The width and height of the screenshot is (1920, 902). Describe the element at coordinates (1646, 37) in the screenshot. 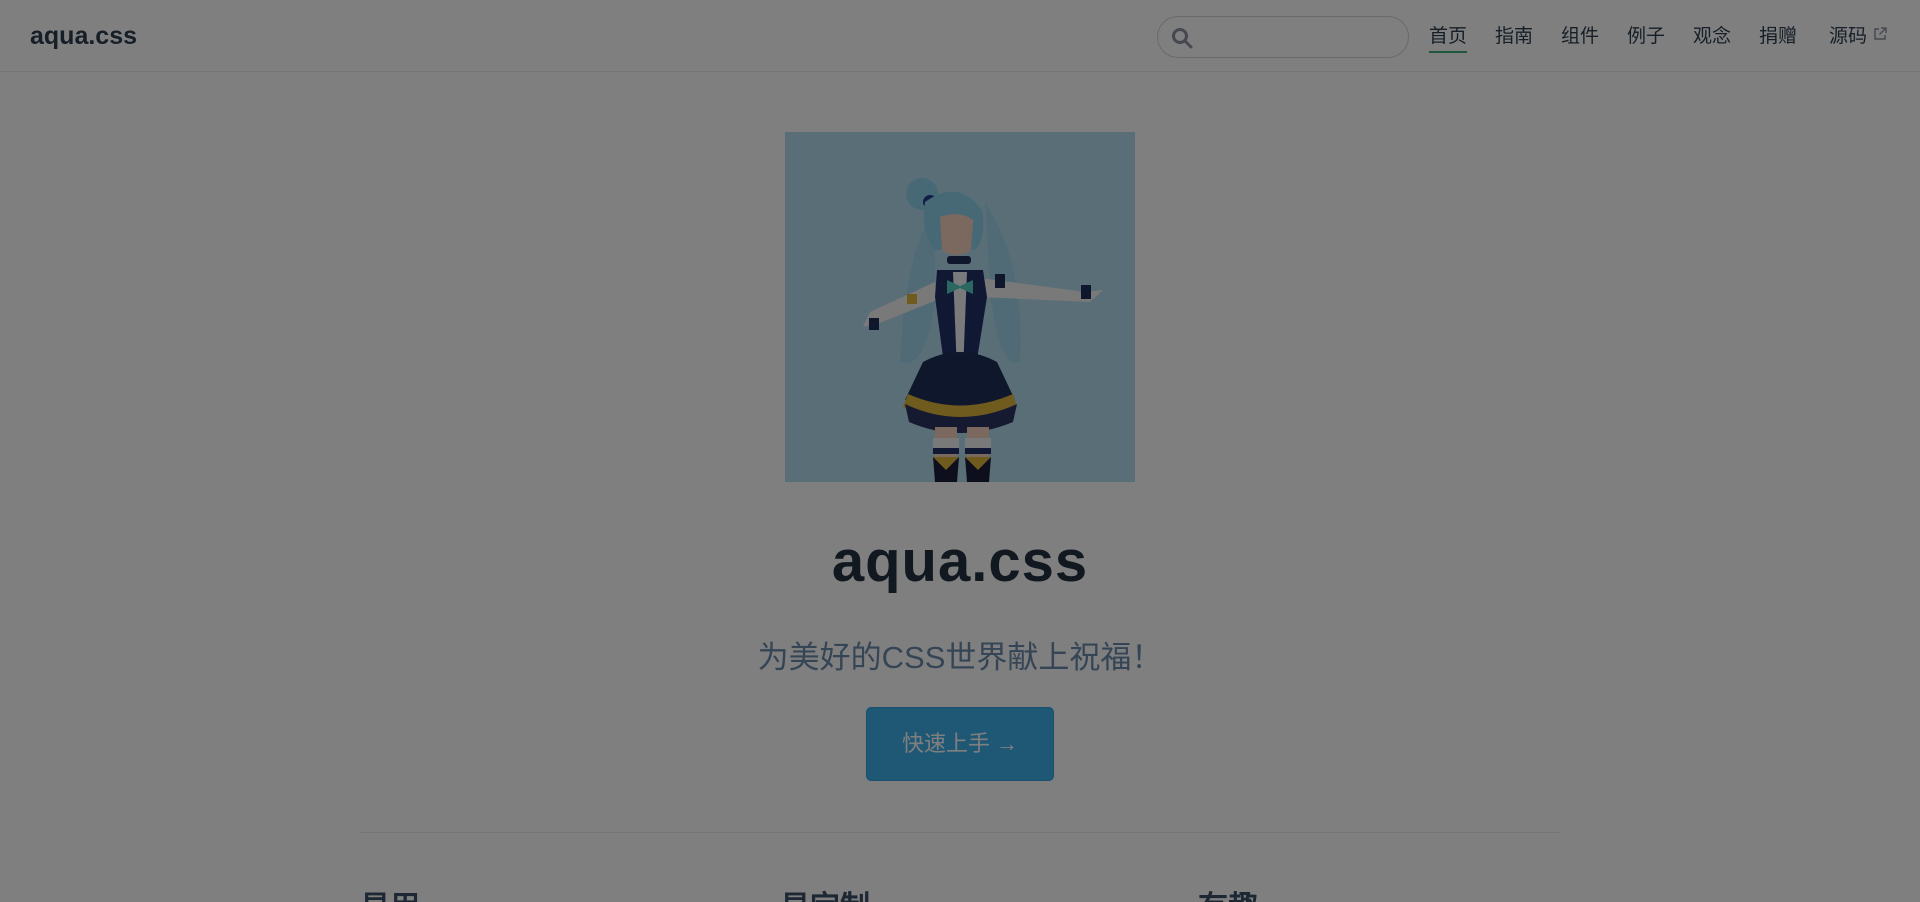

I see `nav-link-examples: 例子` at that location.